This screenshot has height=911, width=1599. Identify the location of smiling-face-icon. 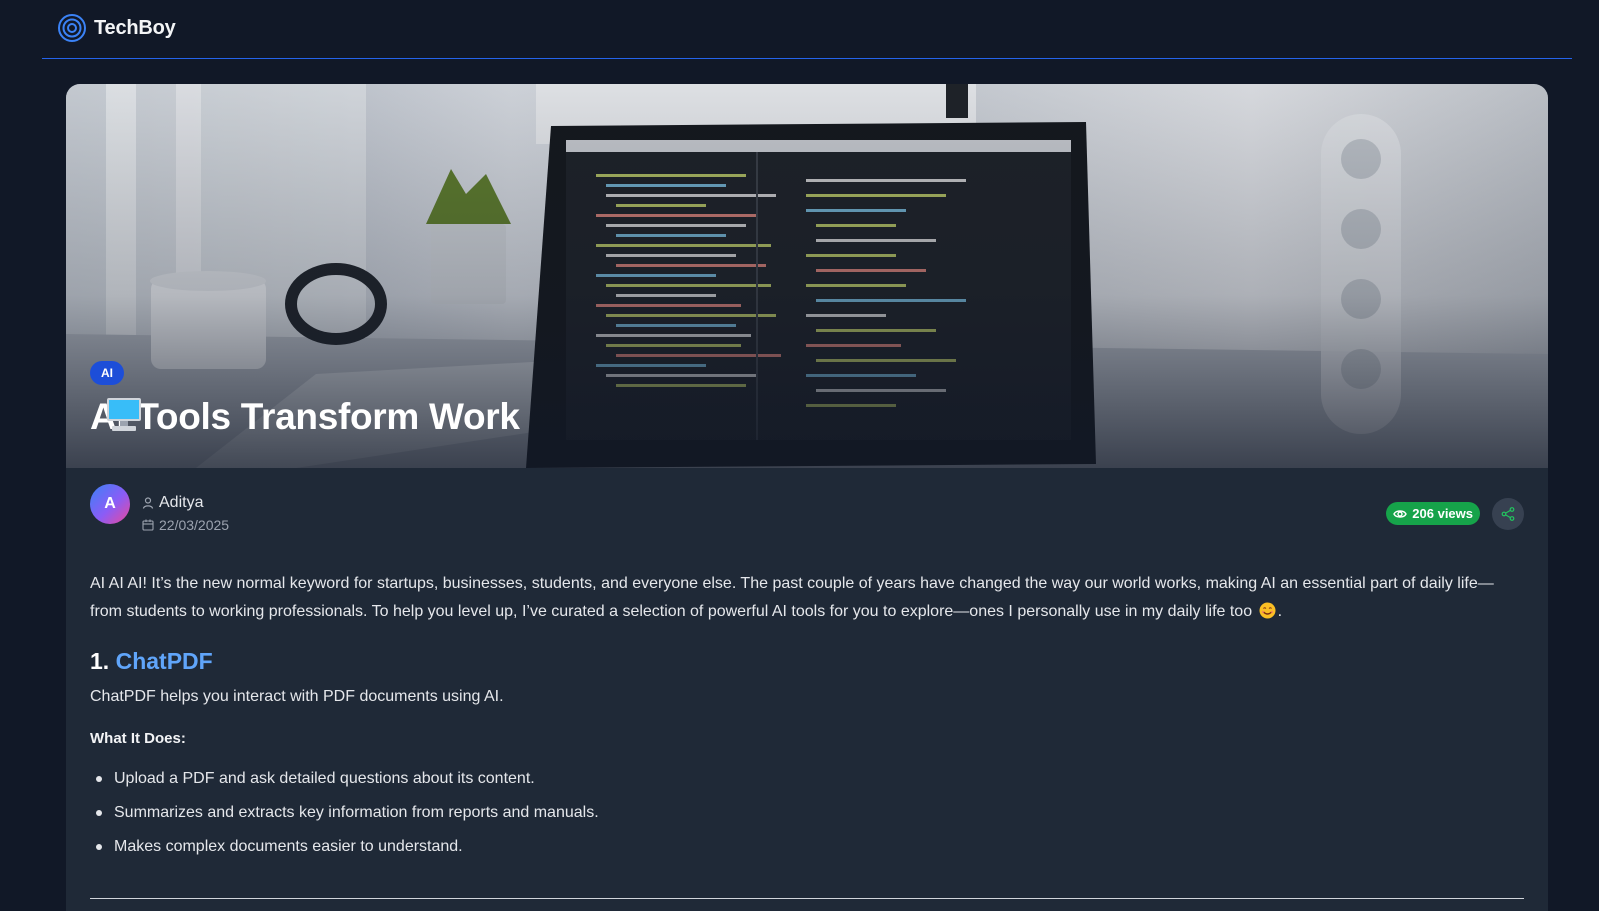
(1267, 610).